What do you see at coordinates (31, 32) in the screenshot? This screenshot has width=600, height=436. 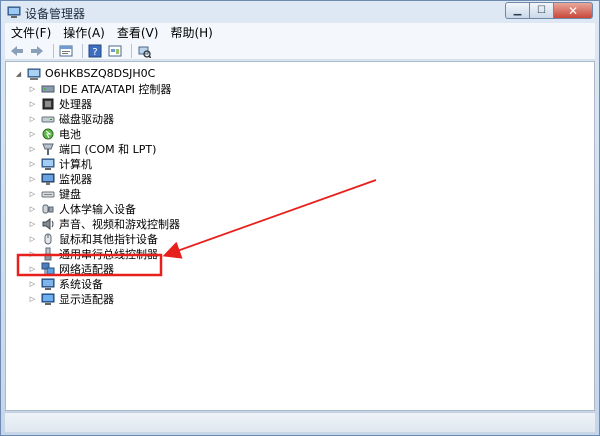 I see `menu-file: 文件(F)` at bounding box center [31, 32].